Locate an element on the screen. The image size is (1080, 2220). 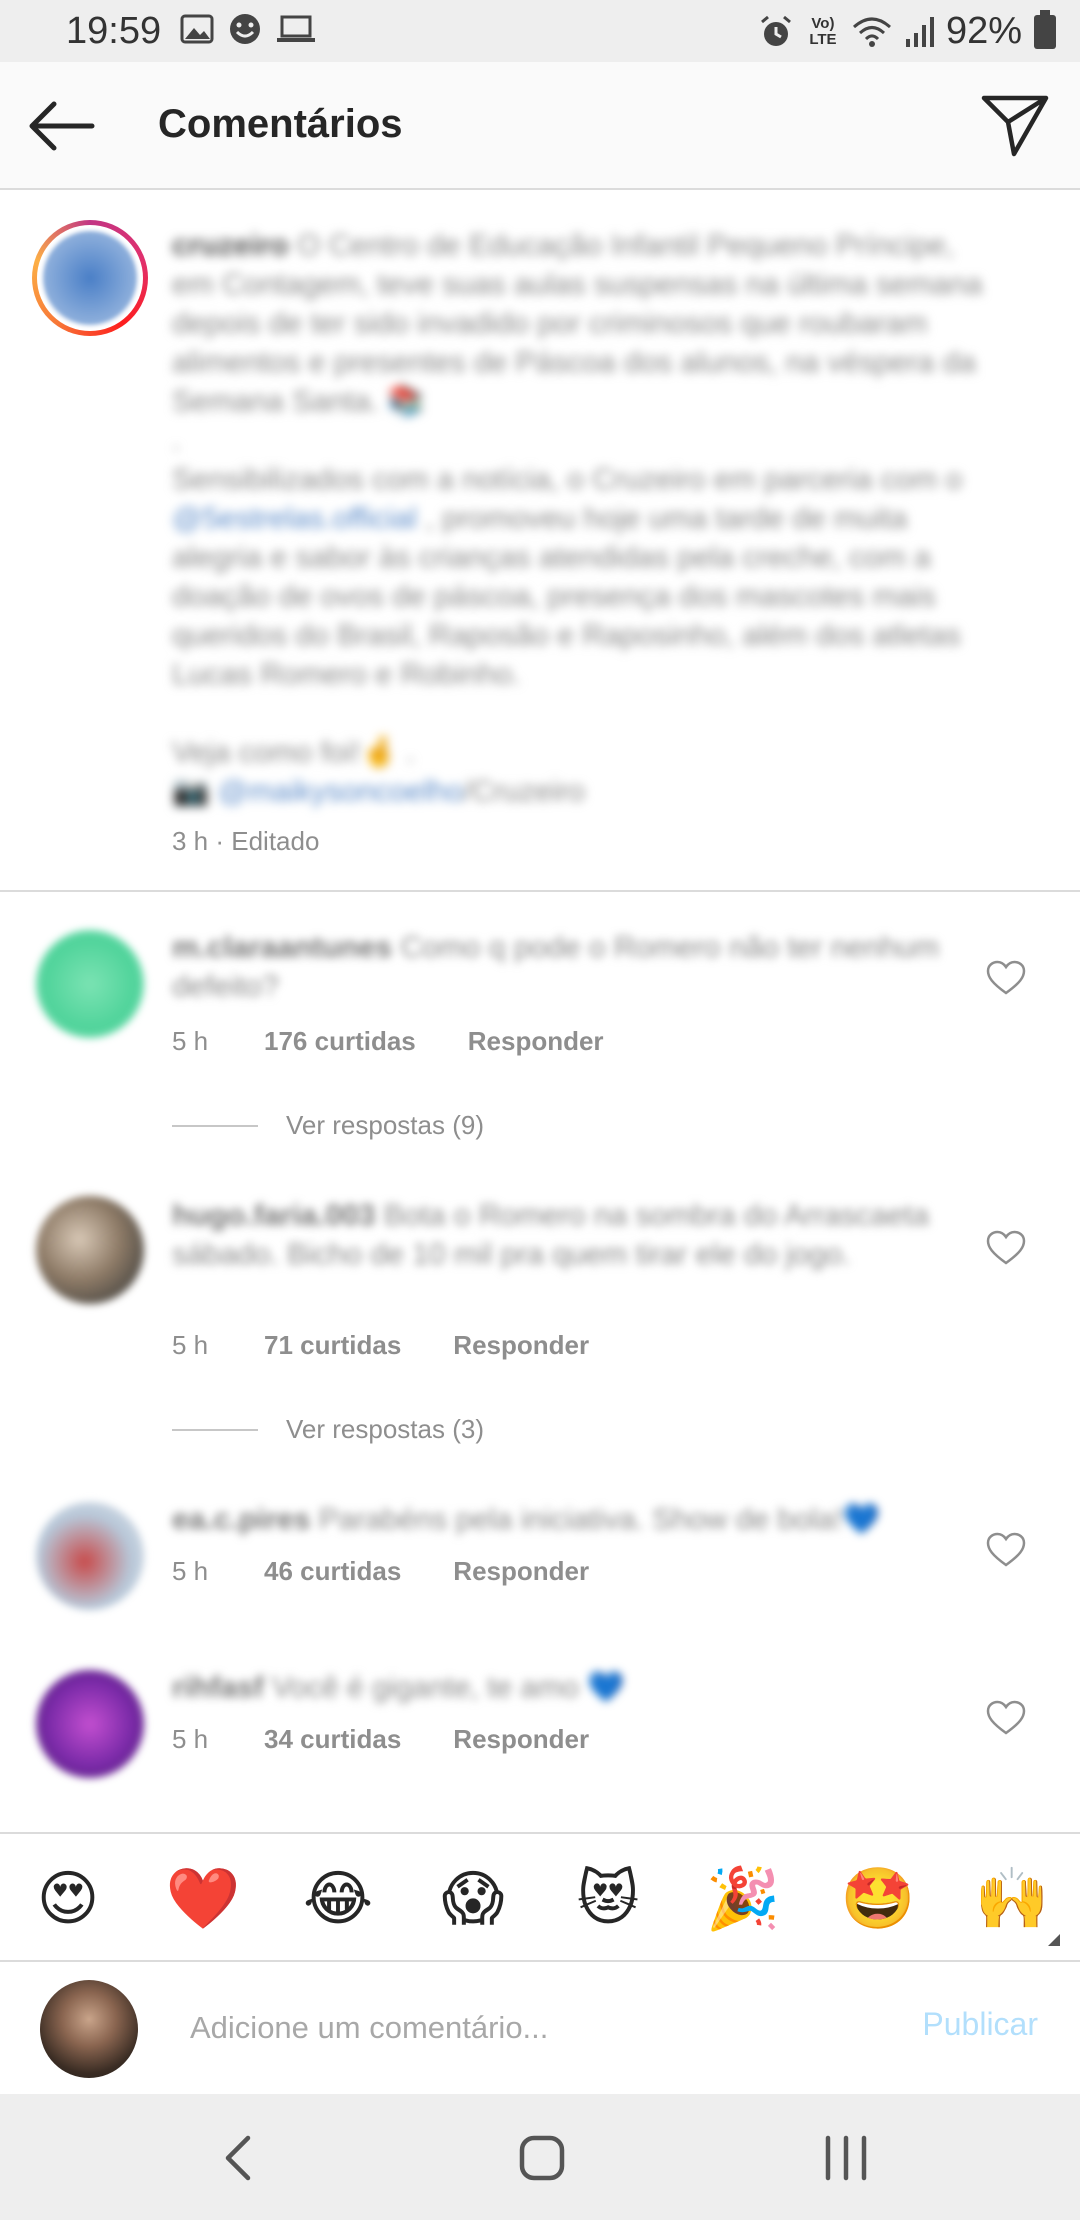
view-replies-label: Ver respostas (9) is located at coordinates (385, 1125).